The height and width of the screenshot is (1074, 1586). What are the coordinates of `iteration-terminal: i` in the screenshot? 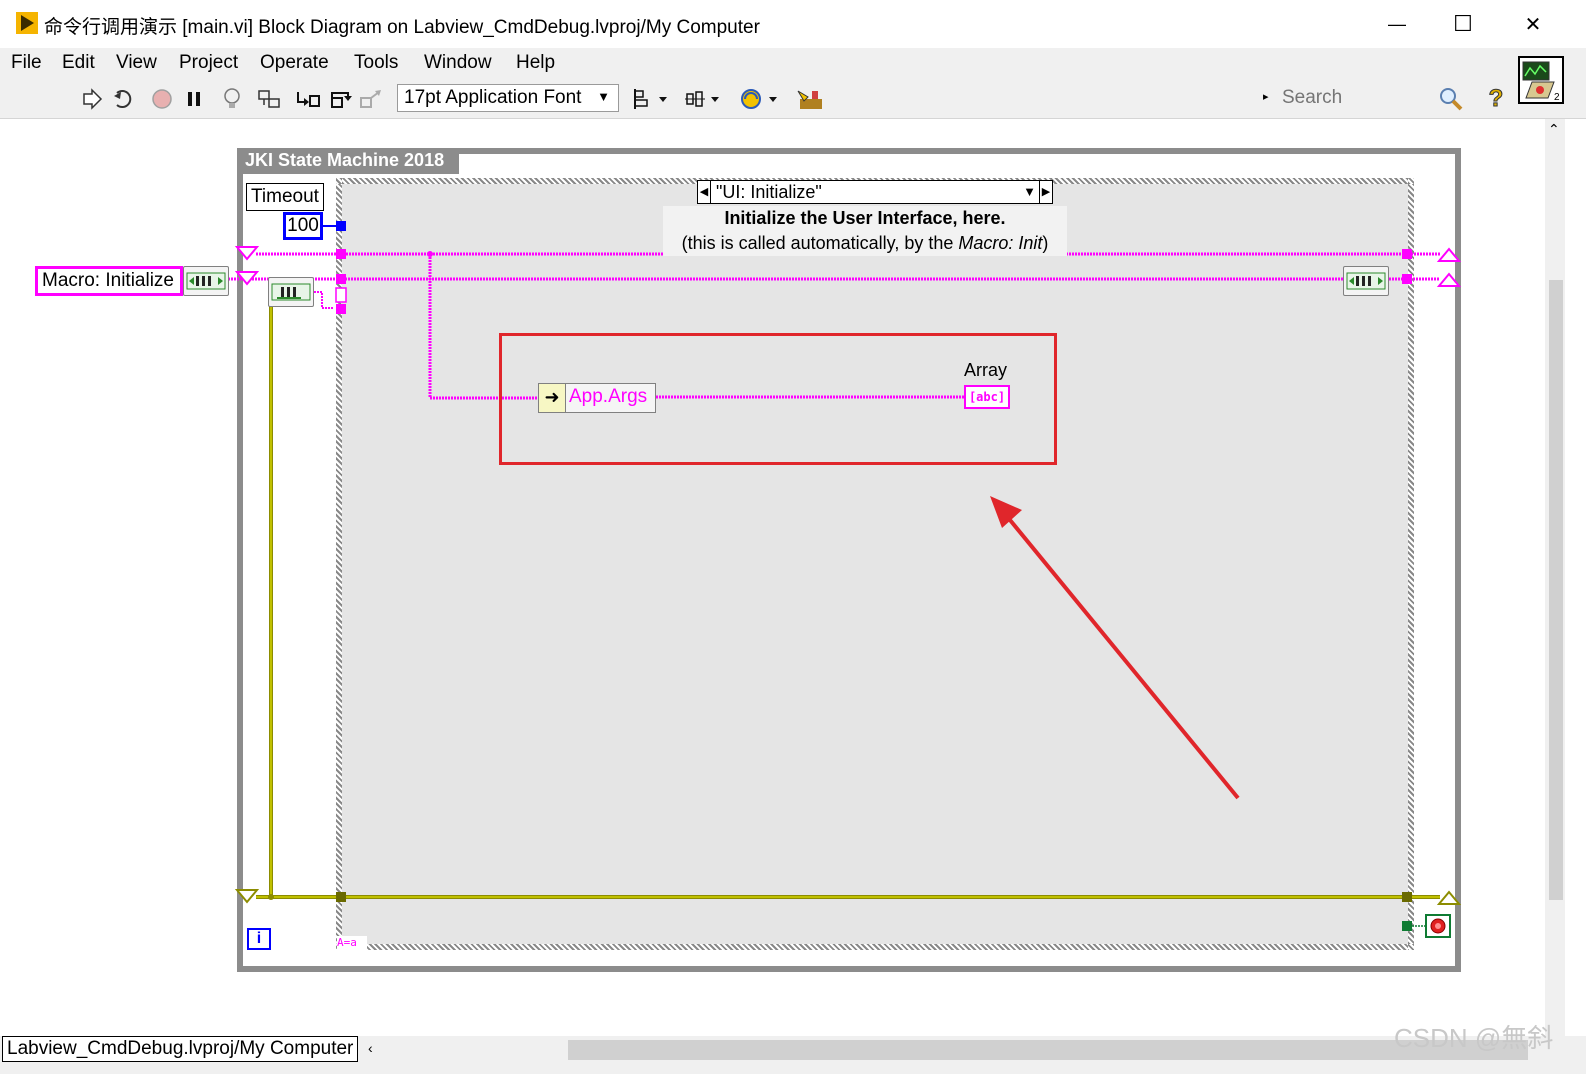 It's located at (259, 939).